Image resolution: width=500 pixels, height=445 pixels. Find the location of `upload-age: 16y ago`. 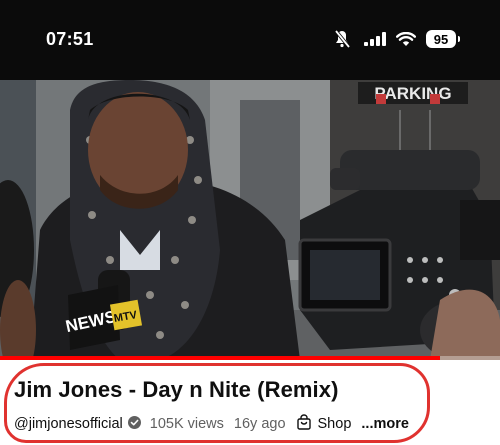

upload-age: 16y ago is located at coordinates (259, 424).